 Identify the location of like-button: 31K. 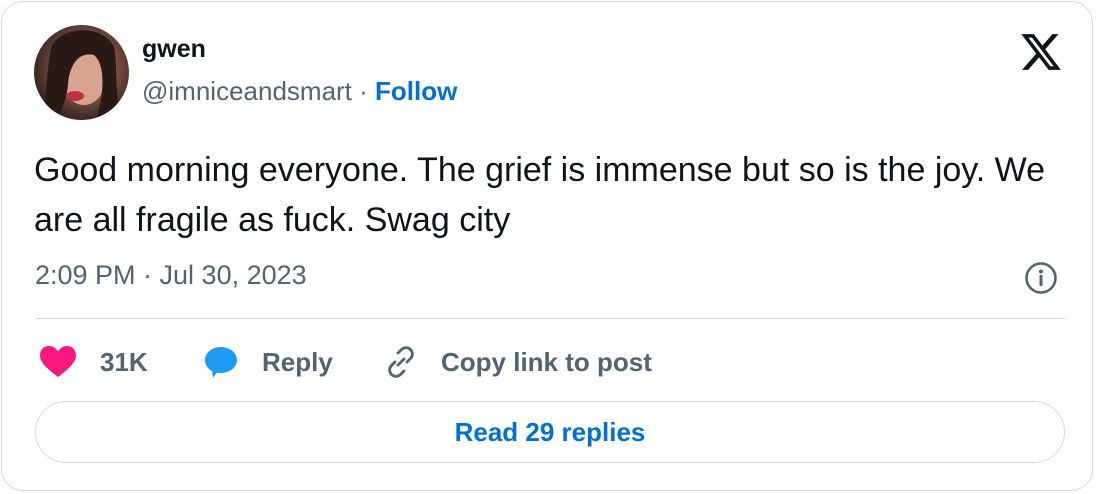
(94, 362).